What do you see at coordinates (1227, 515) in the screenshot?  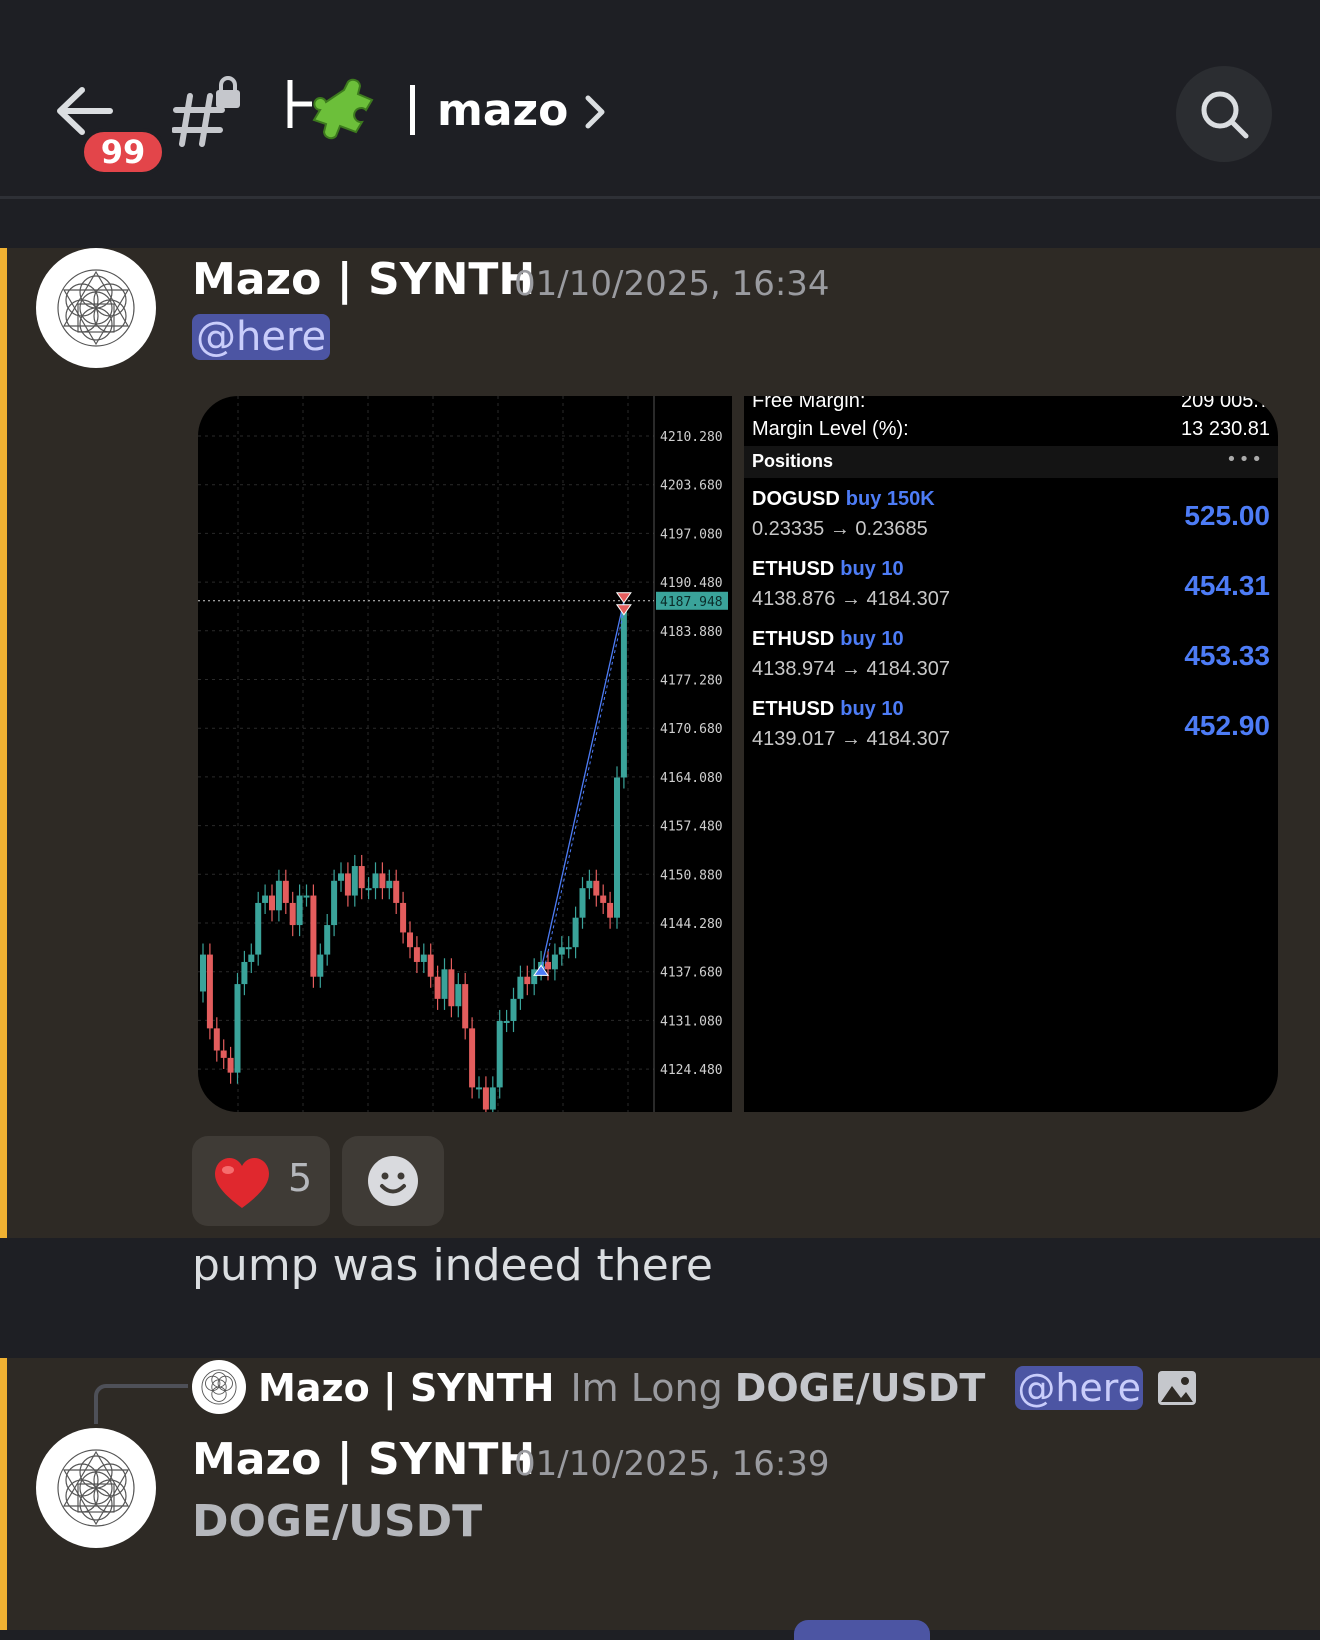 I see `position-profit: 525.00` at bounding box center [1227, 515].